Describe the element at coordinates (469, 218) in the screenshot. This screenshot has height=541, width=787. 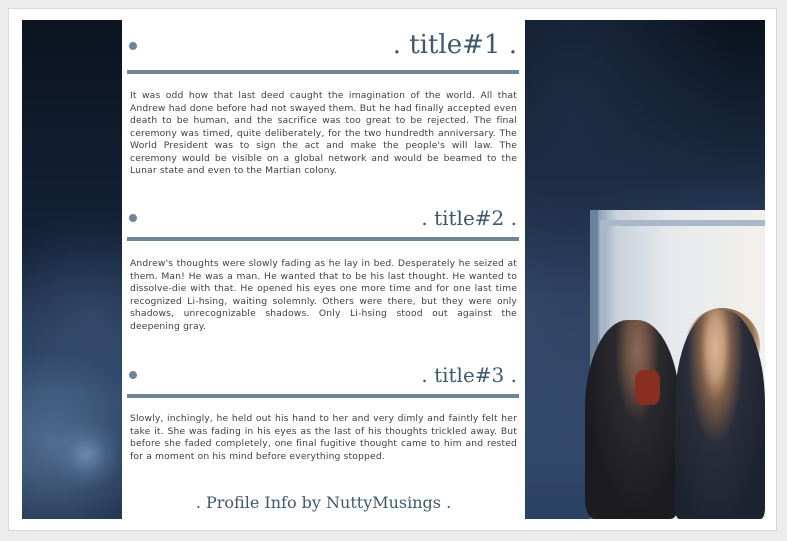
I see `section-title: . title#2 .` at that location.